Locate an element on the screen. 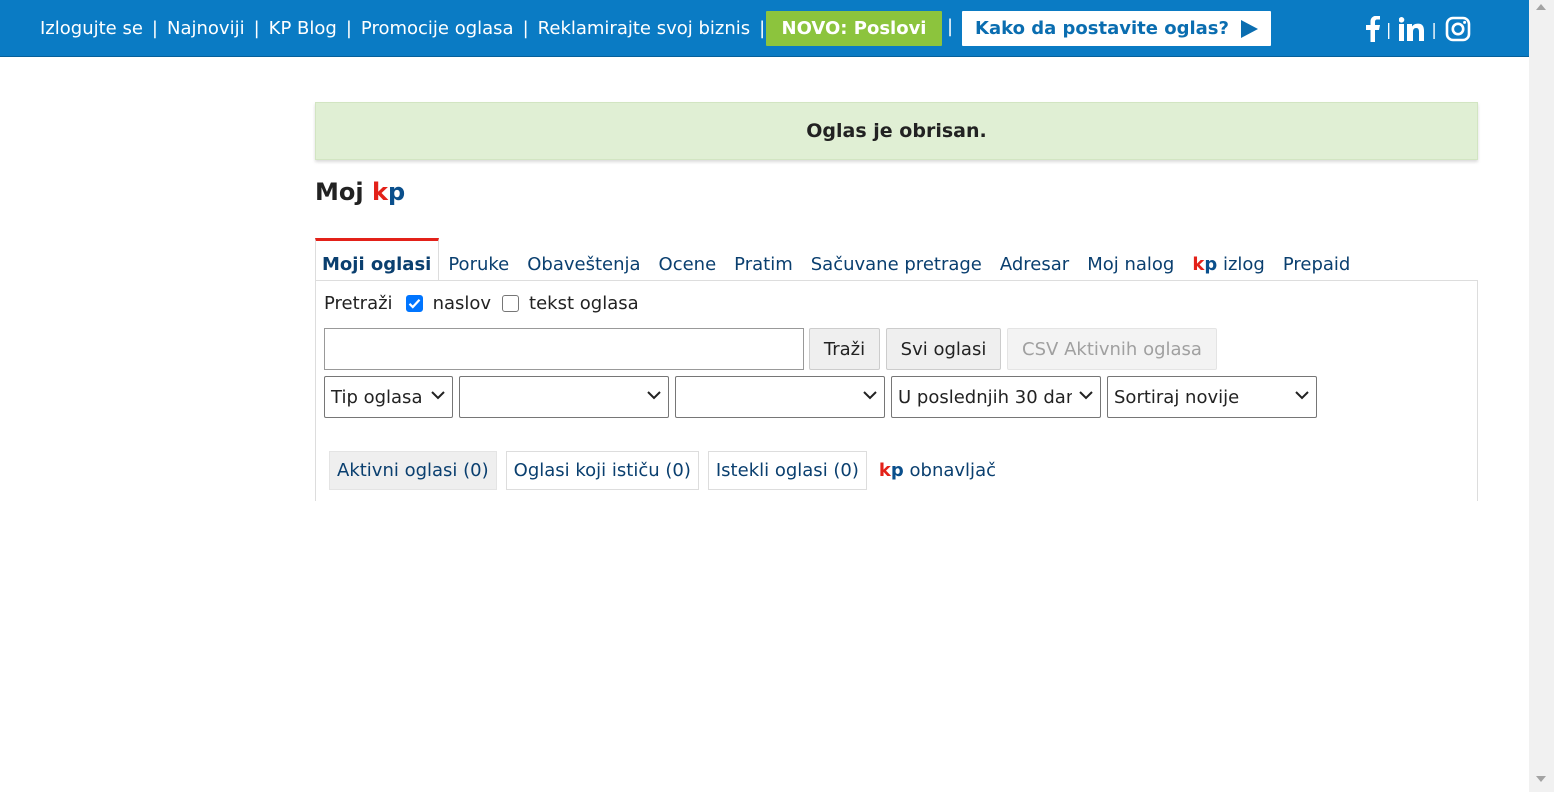  period-select: U poslednjih 30 dana is located at coordinates (996, 397).